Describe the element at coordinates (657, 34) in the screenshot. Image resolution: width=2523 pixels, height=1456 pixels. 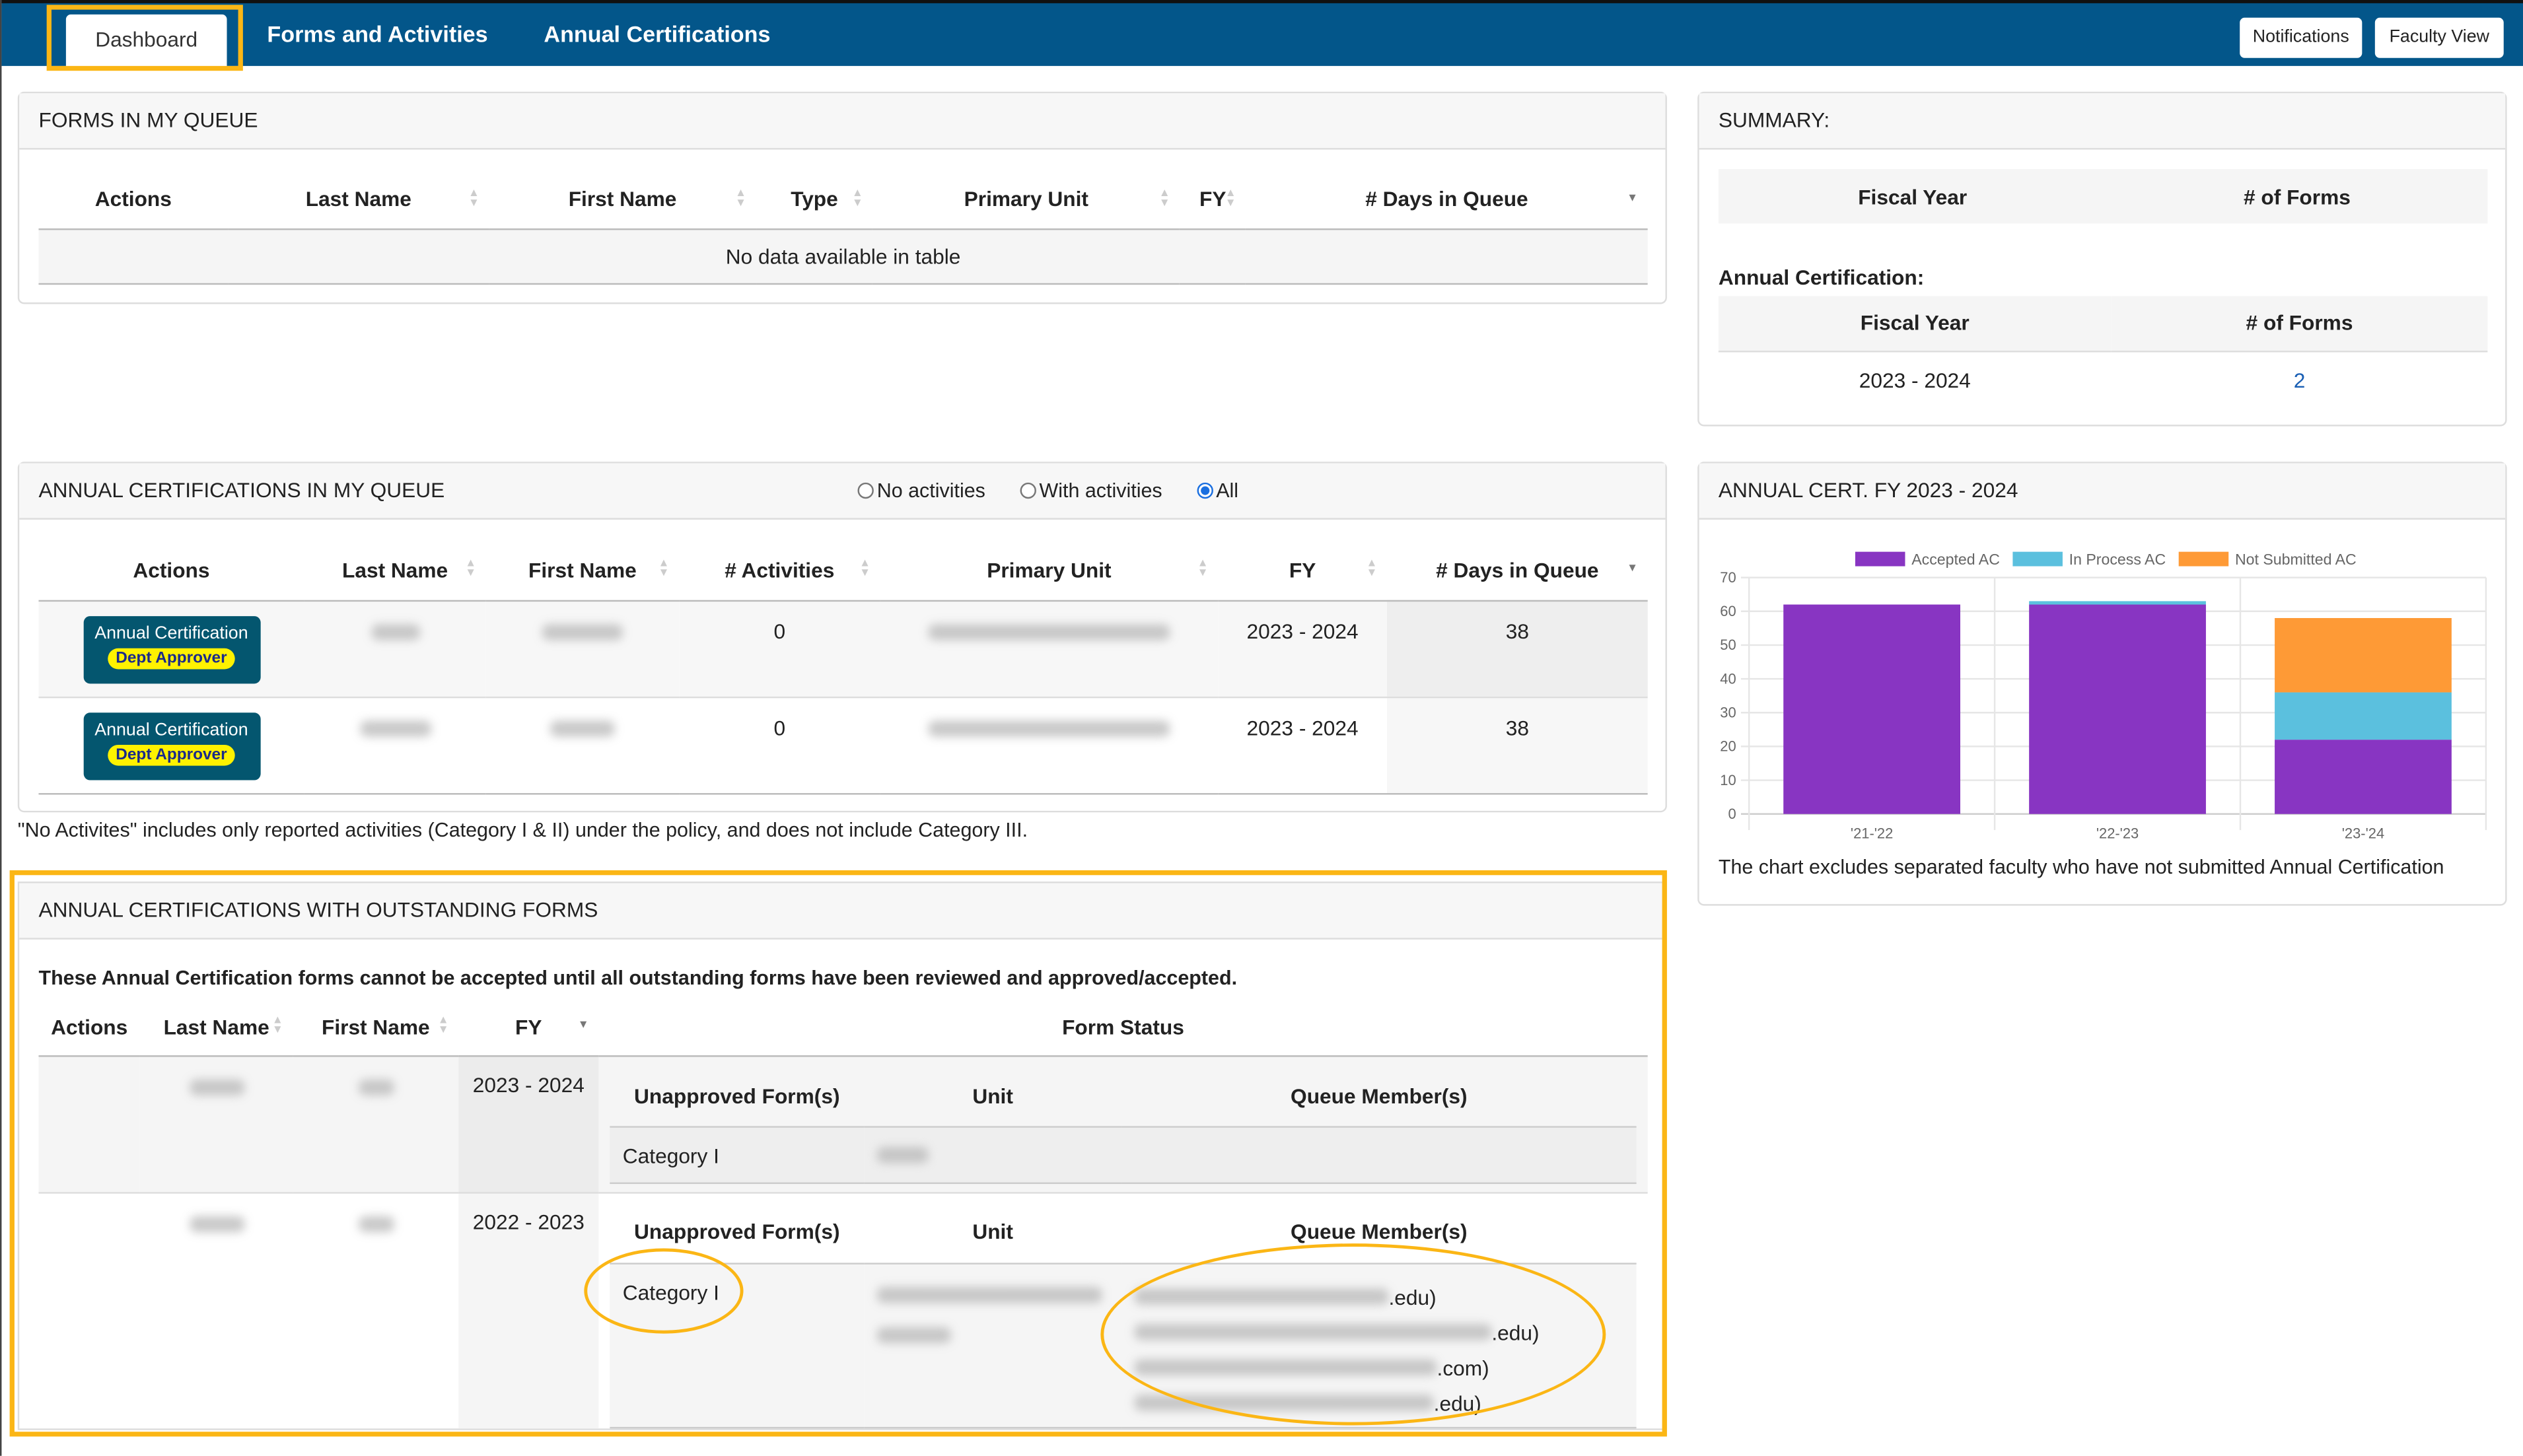
I see `tab-annual-certifications: Annual Certifications` at that location.